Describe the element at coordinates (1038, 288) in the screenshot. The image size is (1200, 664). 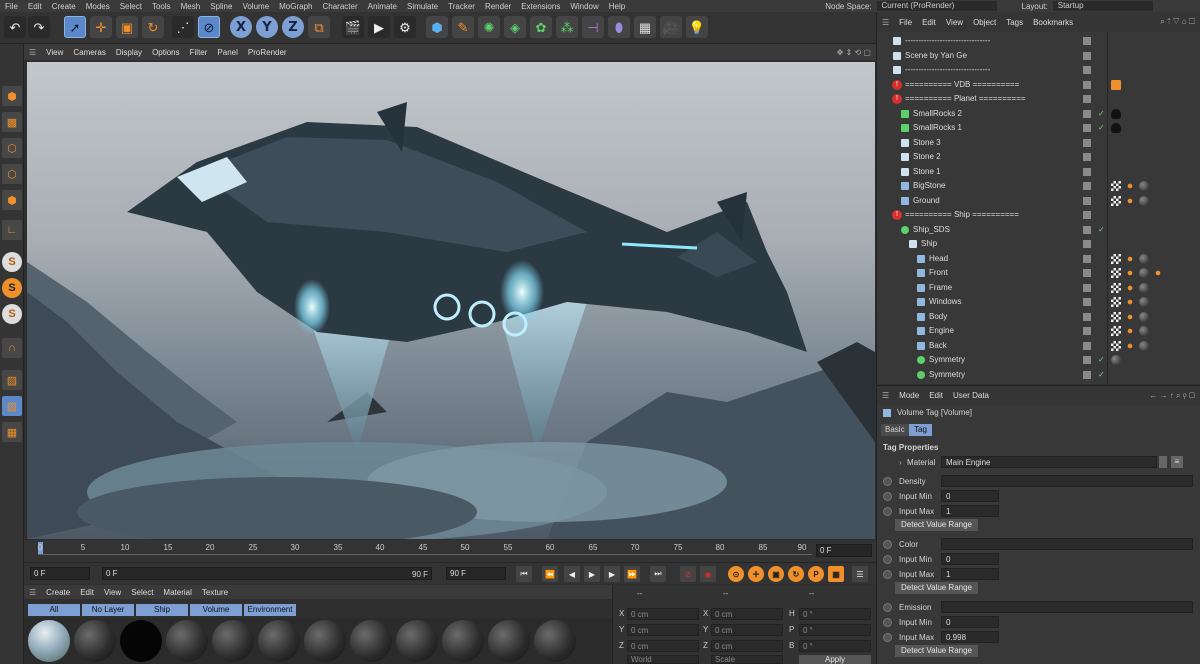
I see `object-row: Frame` at that location.